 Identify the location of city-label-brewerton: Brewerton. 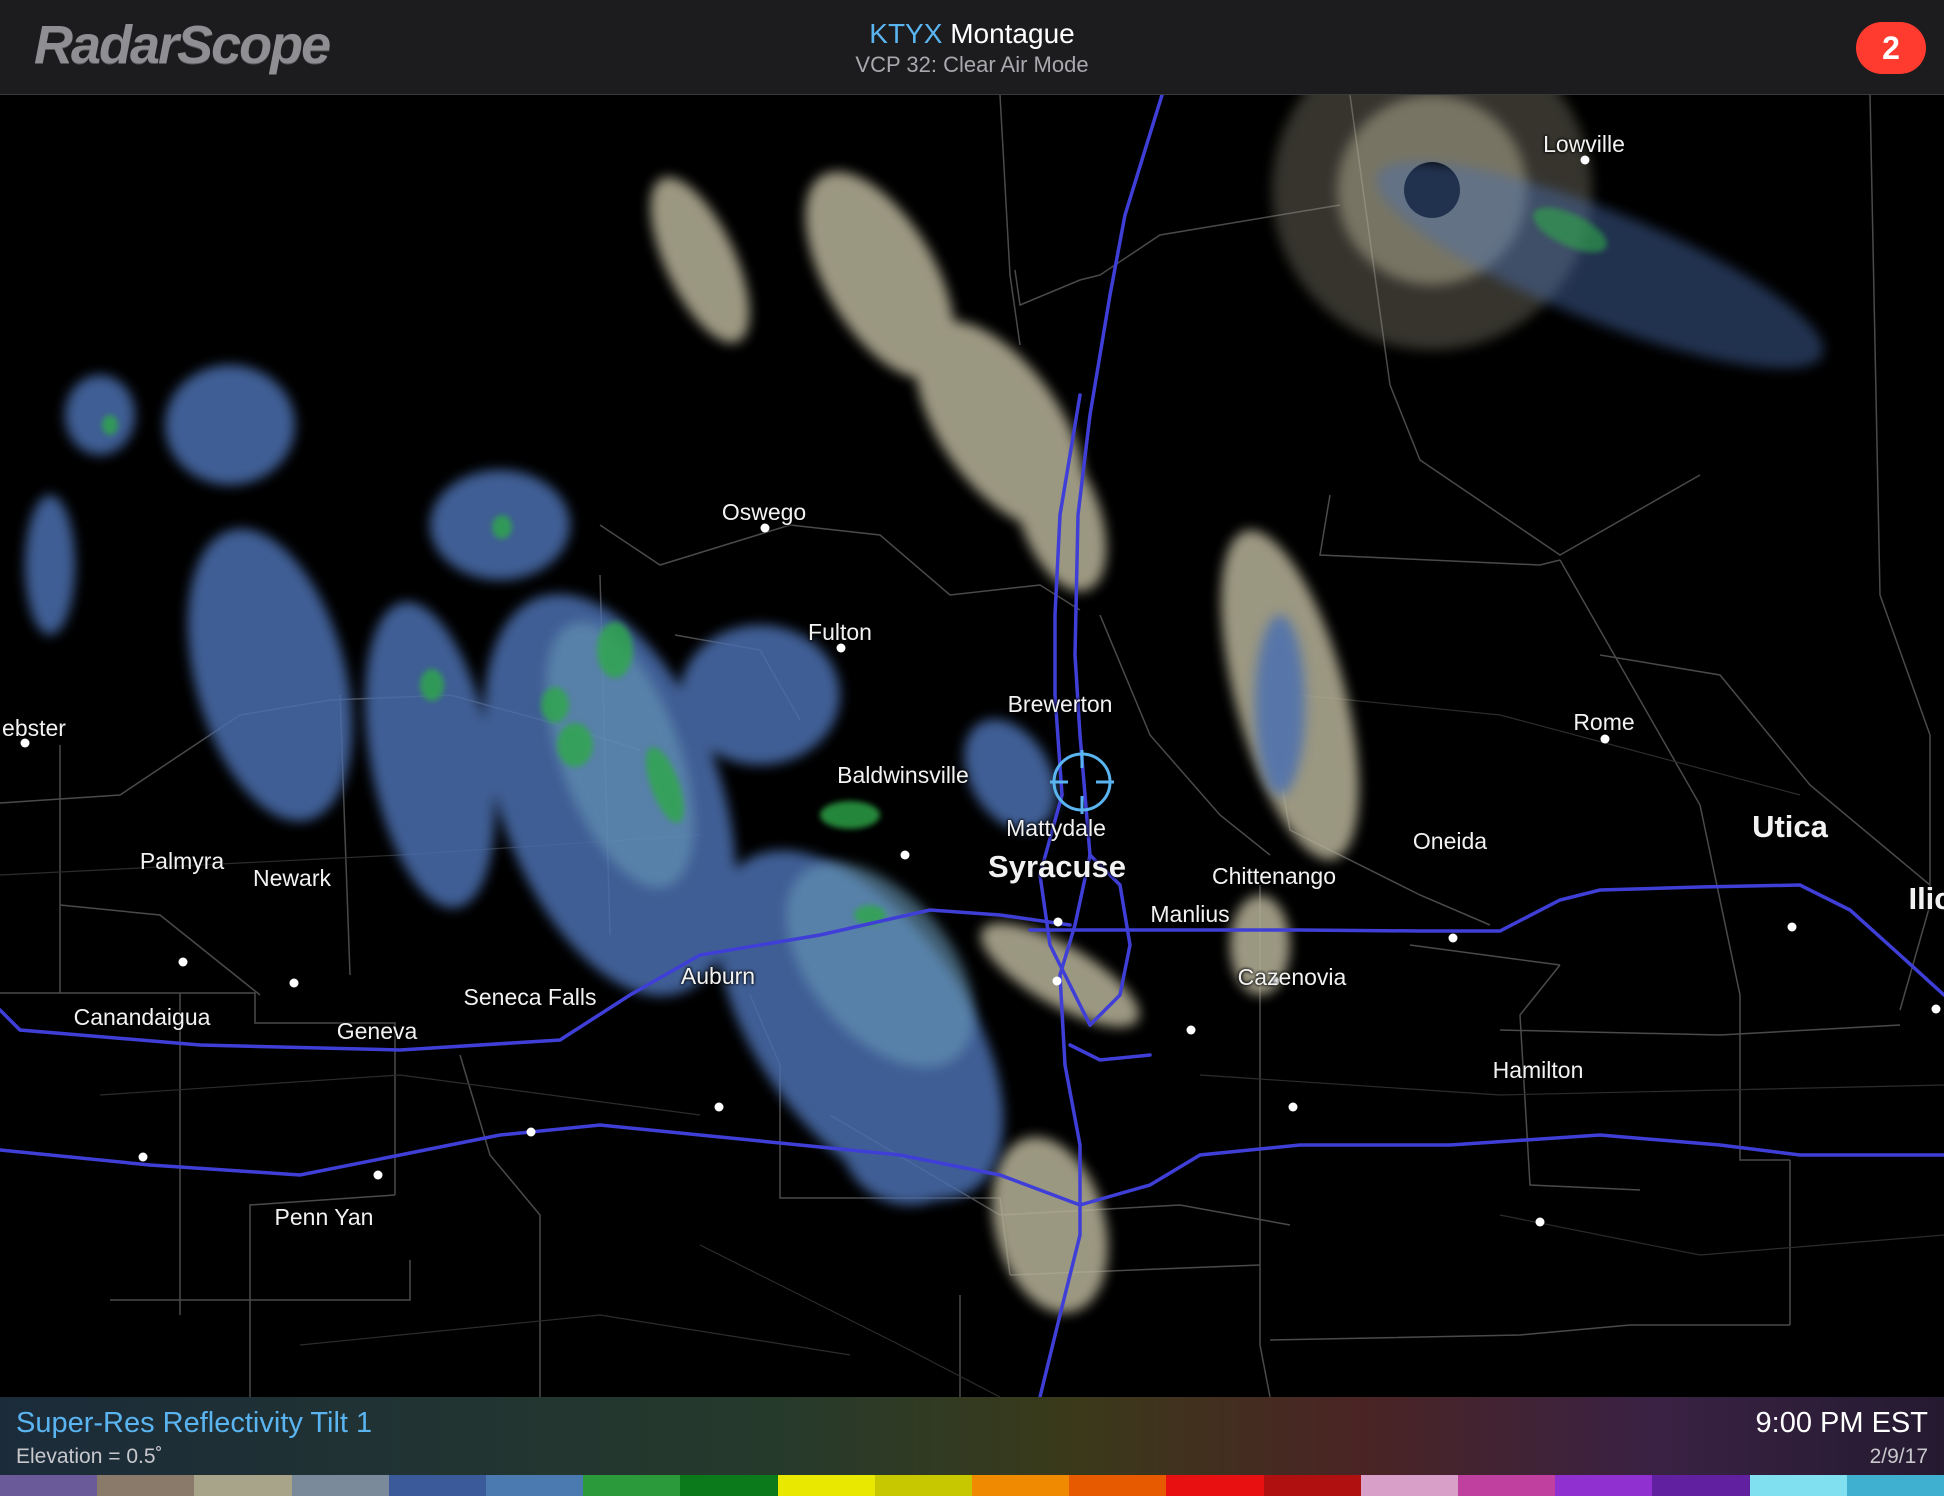
(1060, 704).